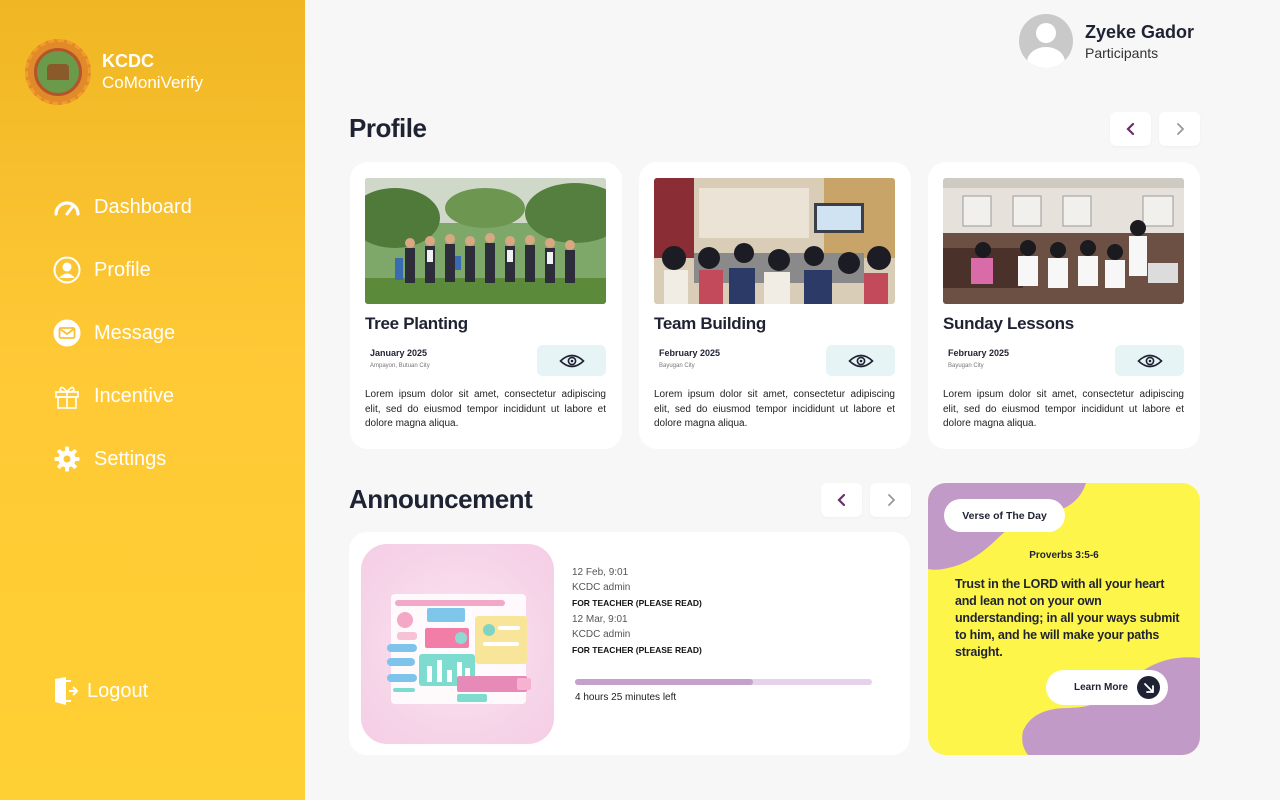  I want to click on gift-icon, so click(67, 396).